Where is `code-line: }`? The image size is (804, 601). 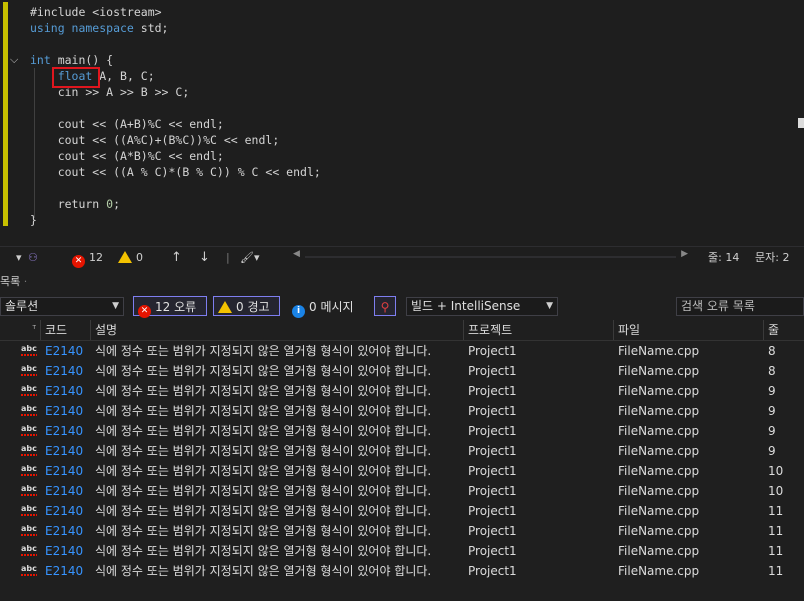 code-line: } is located at coordinates (33, 220).